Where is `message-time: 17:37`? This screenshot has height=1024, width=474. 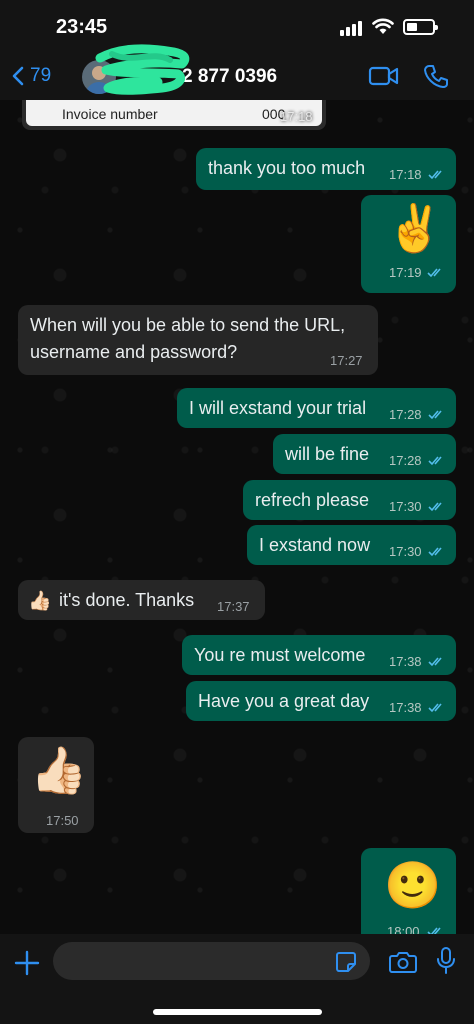
message-time: 17:37 is located at coordinates (233, 606).